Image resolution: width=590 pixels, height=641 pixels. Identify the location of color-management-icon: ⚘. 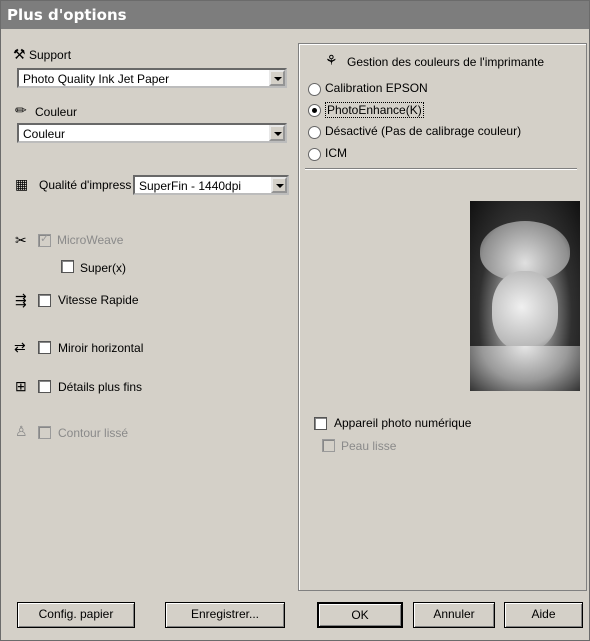
(331, 60).